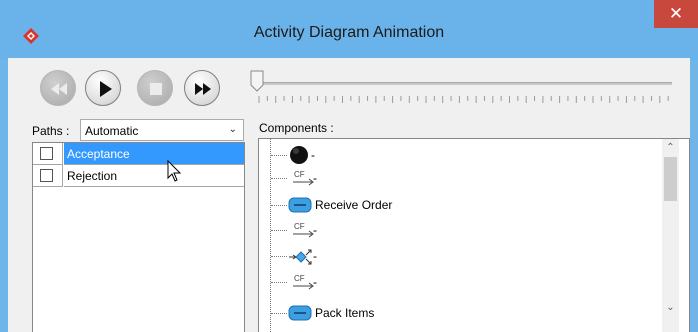 The height and width of the screenshot is (332, 698). What do you see at coordinates (345, 313) in the screenshot?
I see `tree-item-label: Pack Items` at bounding box center [345, 313].